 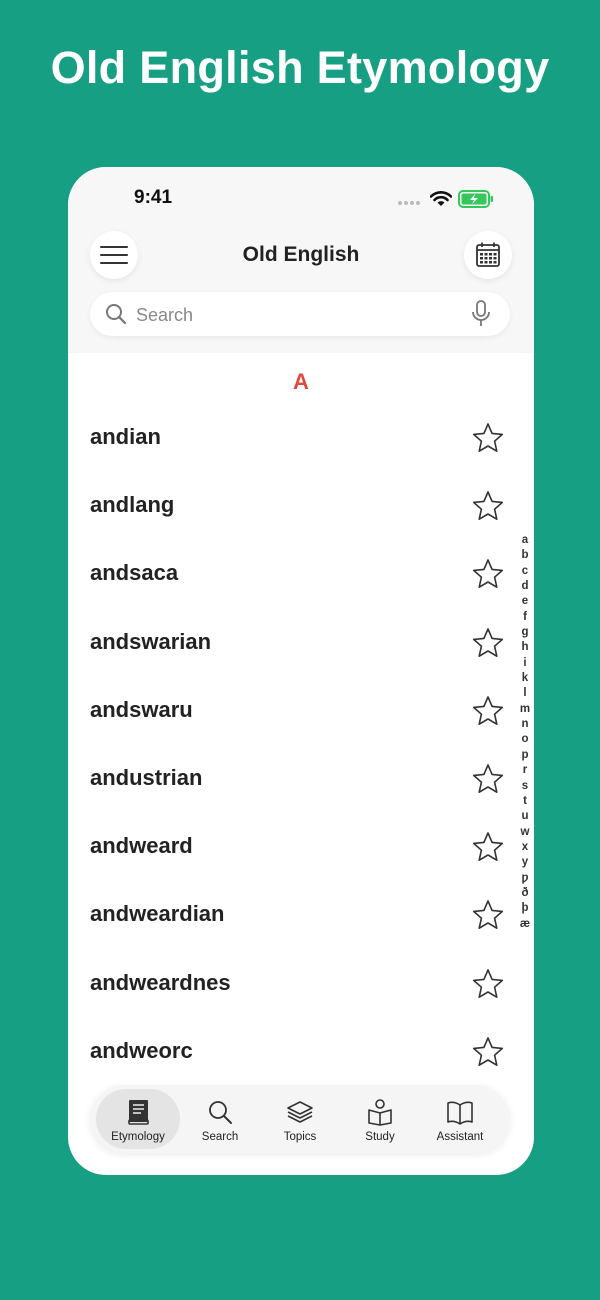 I want to click on index-letter: t, so click(x=525, y=801).